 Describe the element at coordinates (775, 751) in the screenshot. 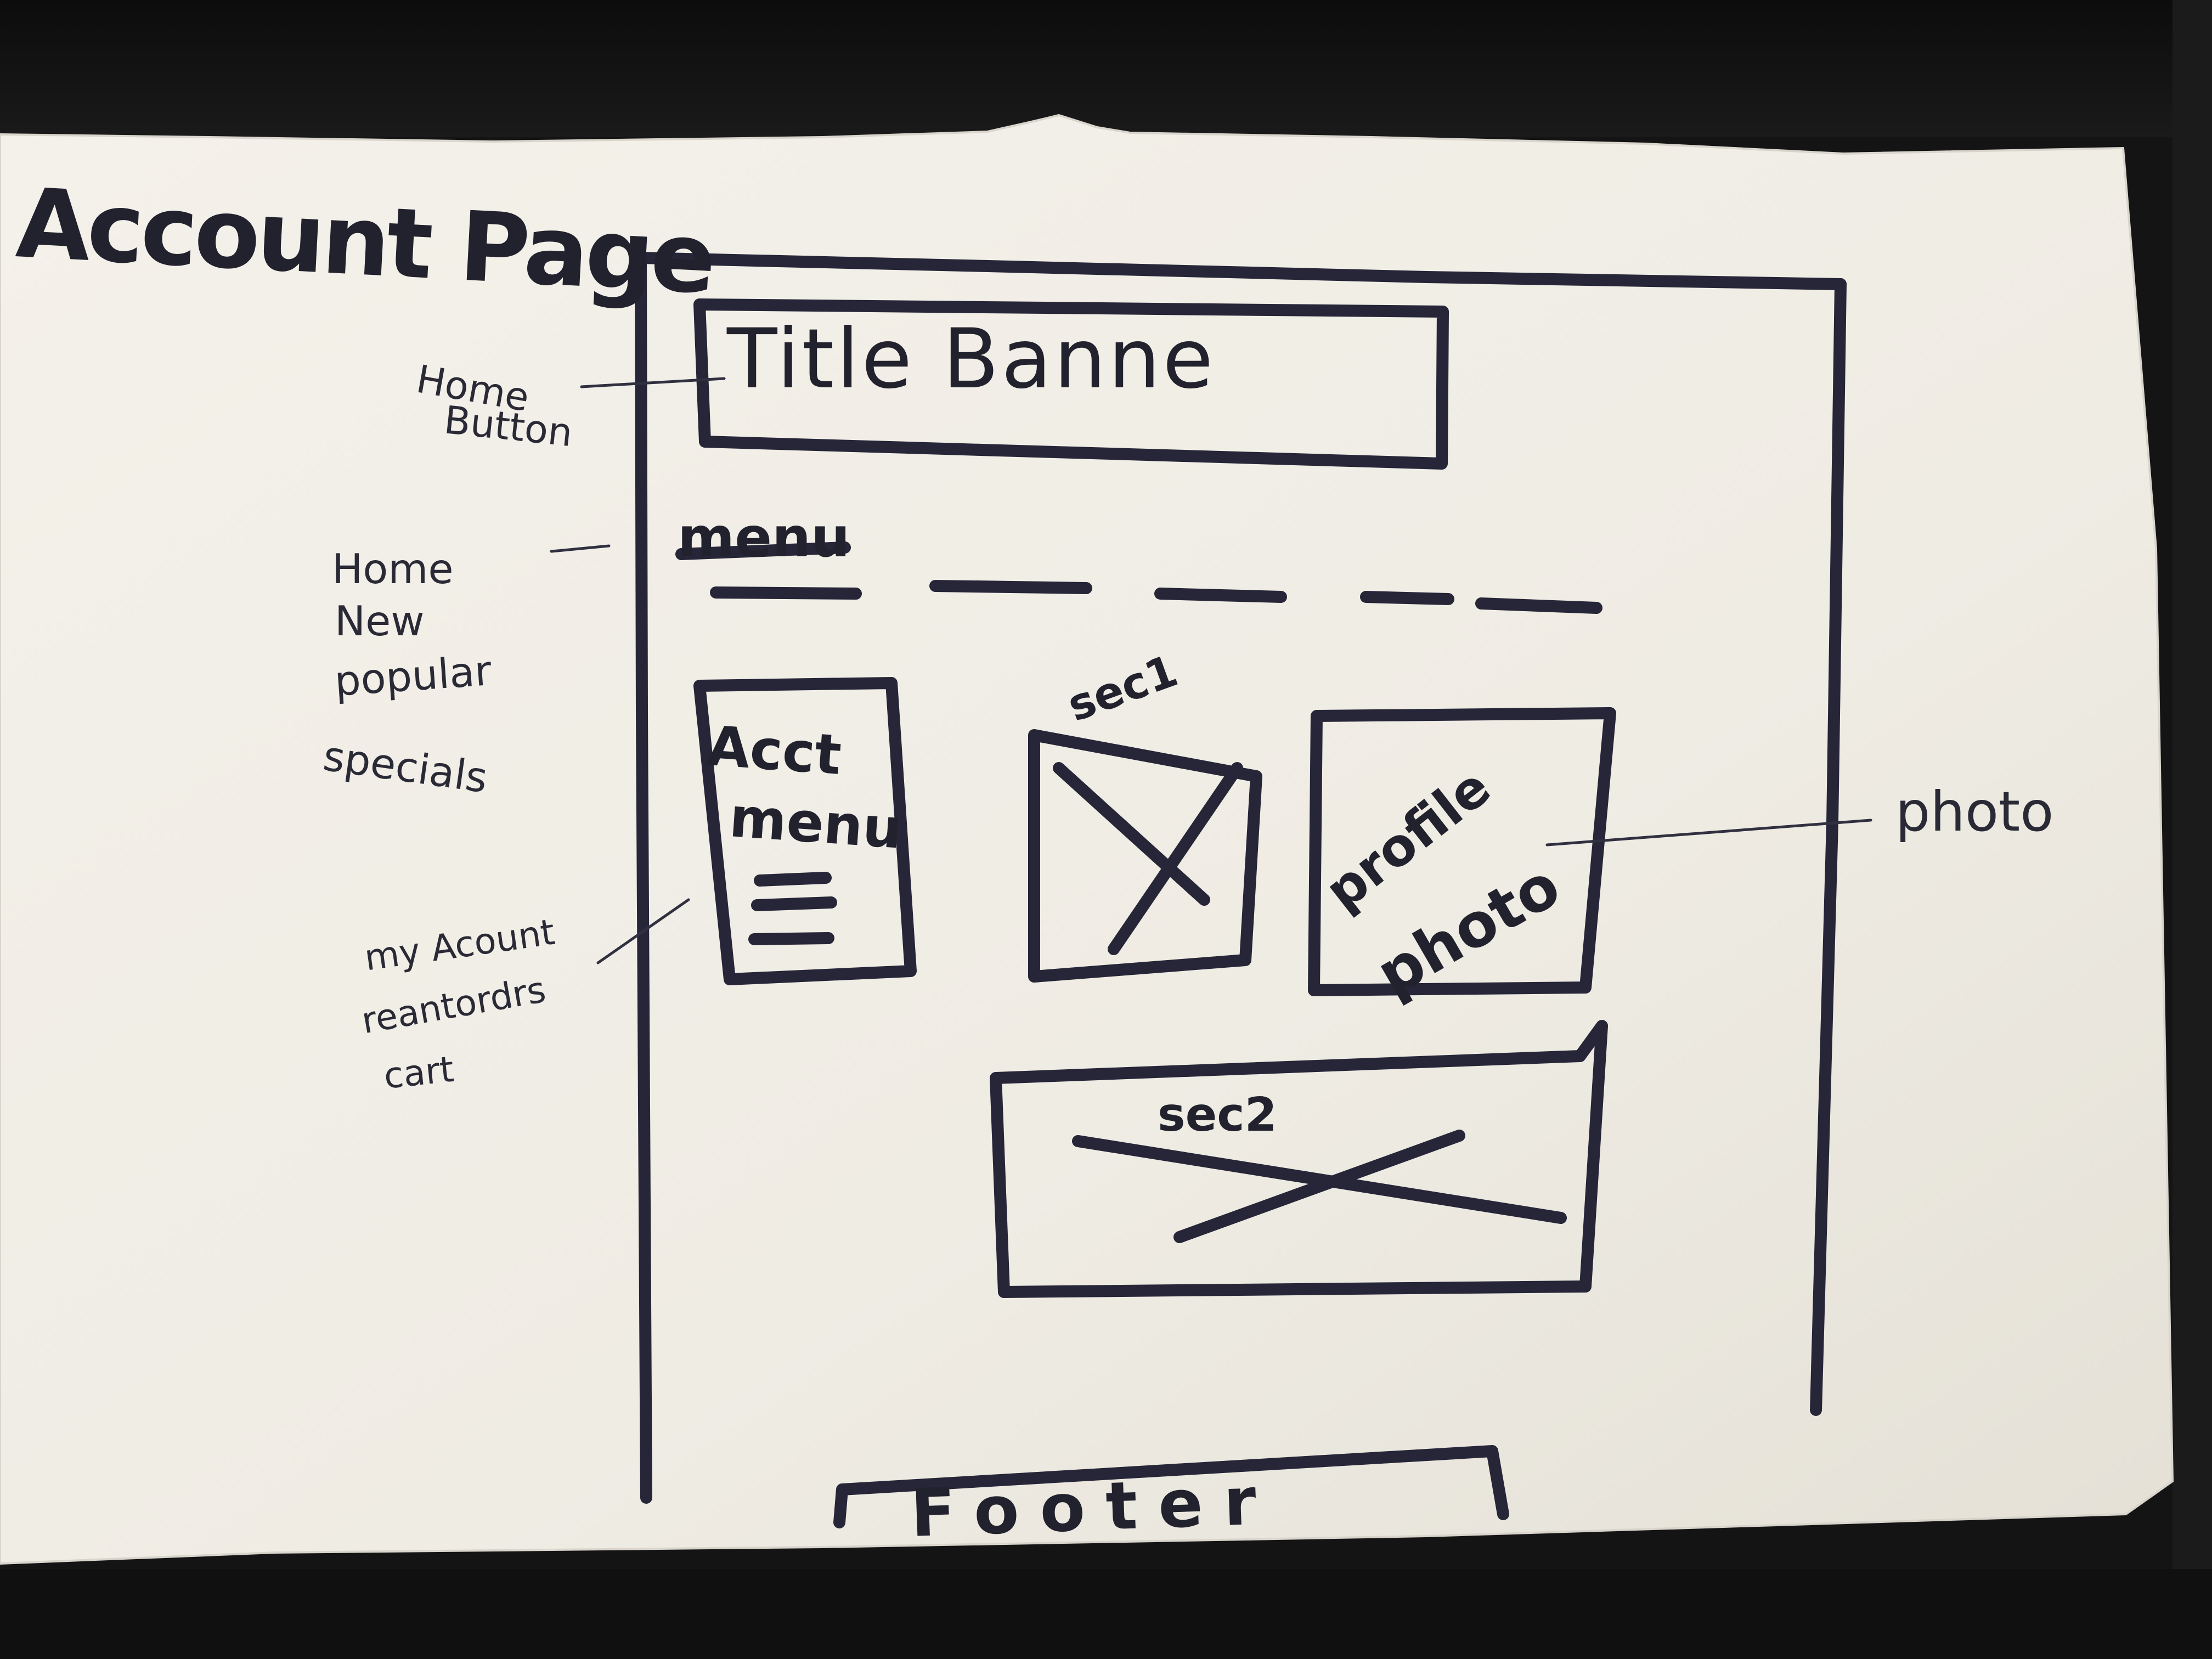

I see `acct-menu-label-line1: Acct` at that location.